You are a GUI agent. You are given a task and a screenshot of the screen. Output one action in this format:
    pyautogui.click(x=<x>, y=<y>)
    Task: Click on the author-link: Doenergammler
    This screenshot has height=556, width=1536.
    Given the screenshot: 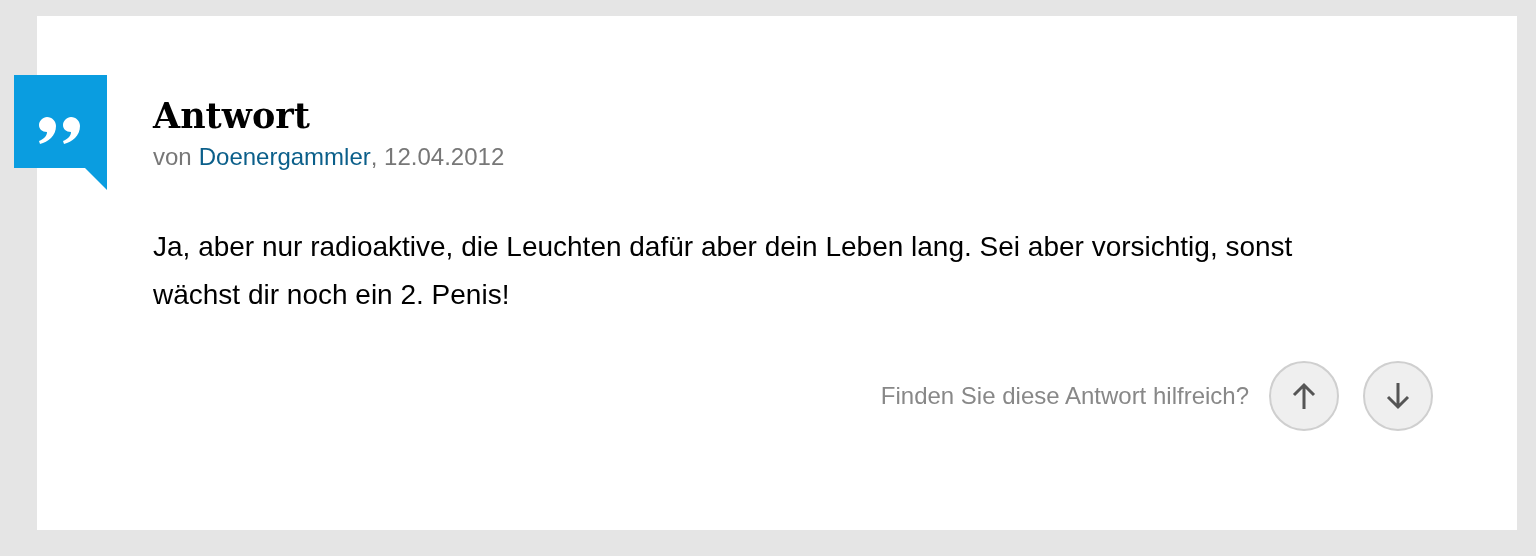 What is the action you would take?
    pyautogui.click(x=284, y=157)
    